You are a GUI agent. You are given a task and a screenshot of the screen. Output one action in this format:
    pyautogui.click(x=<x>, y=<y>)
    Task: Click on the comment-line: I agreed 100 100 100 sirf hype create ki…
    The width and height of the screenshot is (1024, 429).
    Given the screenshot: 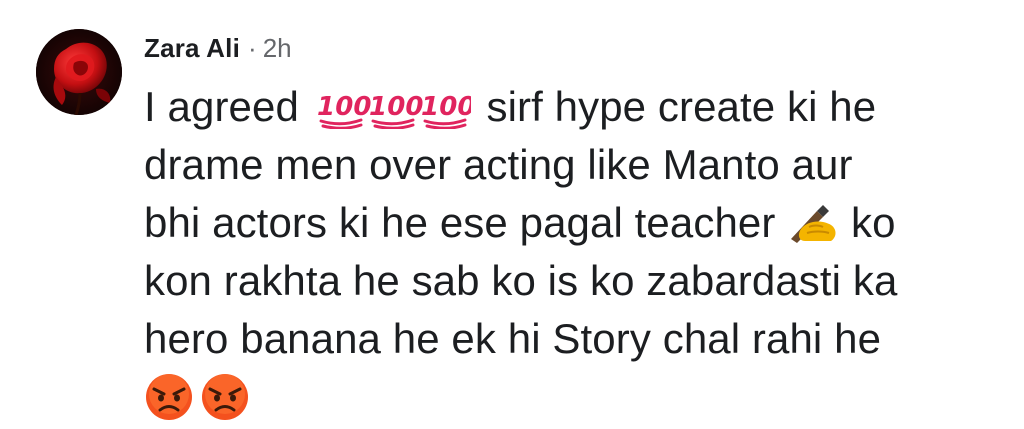 What is the action you would take?
    pyautogui.click(x=574, y=107)
    